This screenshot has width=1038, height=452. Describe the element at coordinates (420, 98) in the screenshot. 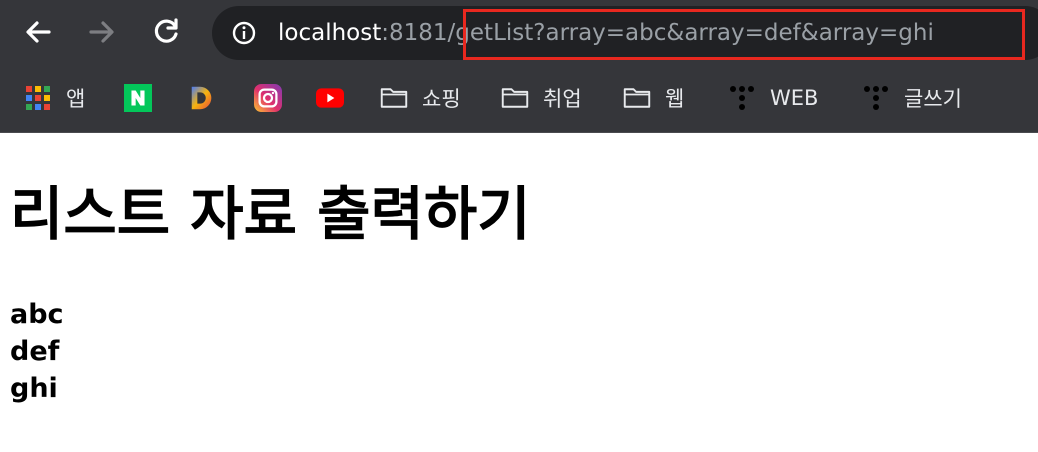

I see `bookmark-folder-shopping: 쇼핑` at that location.